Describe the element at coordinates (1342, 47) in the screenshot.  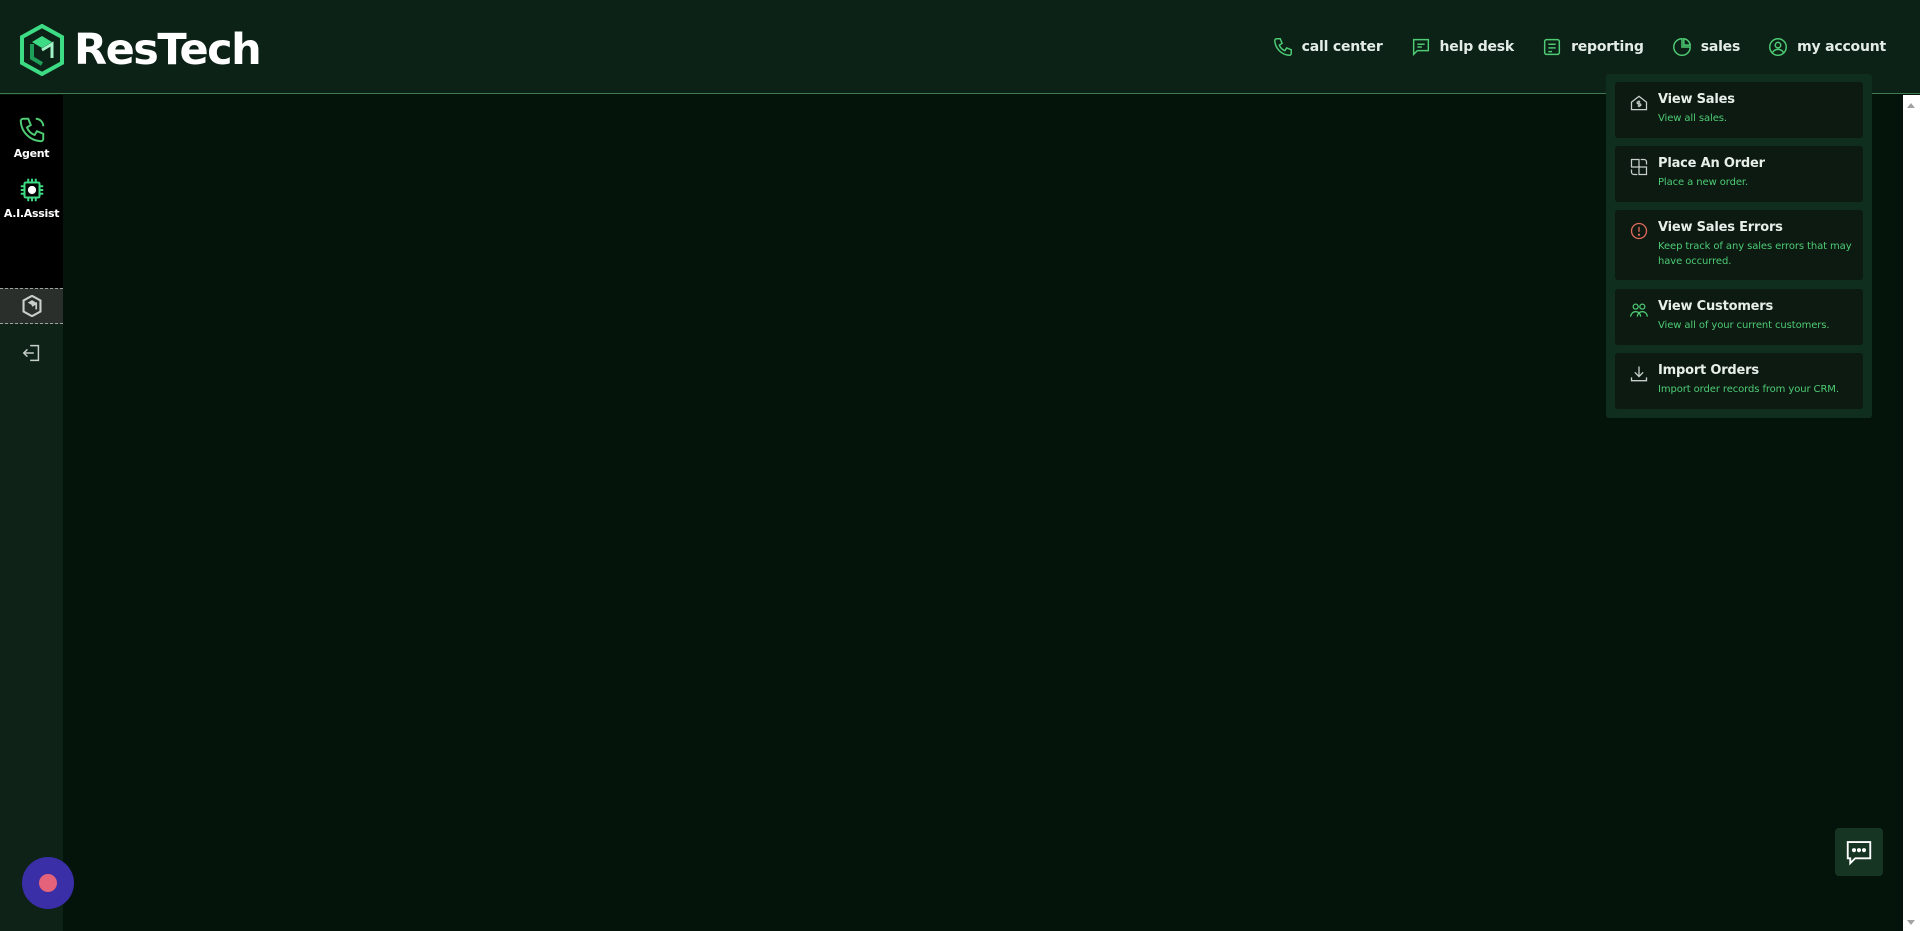
I see `nav-label: call center` at that location.